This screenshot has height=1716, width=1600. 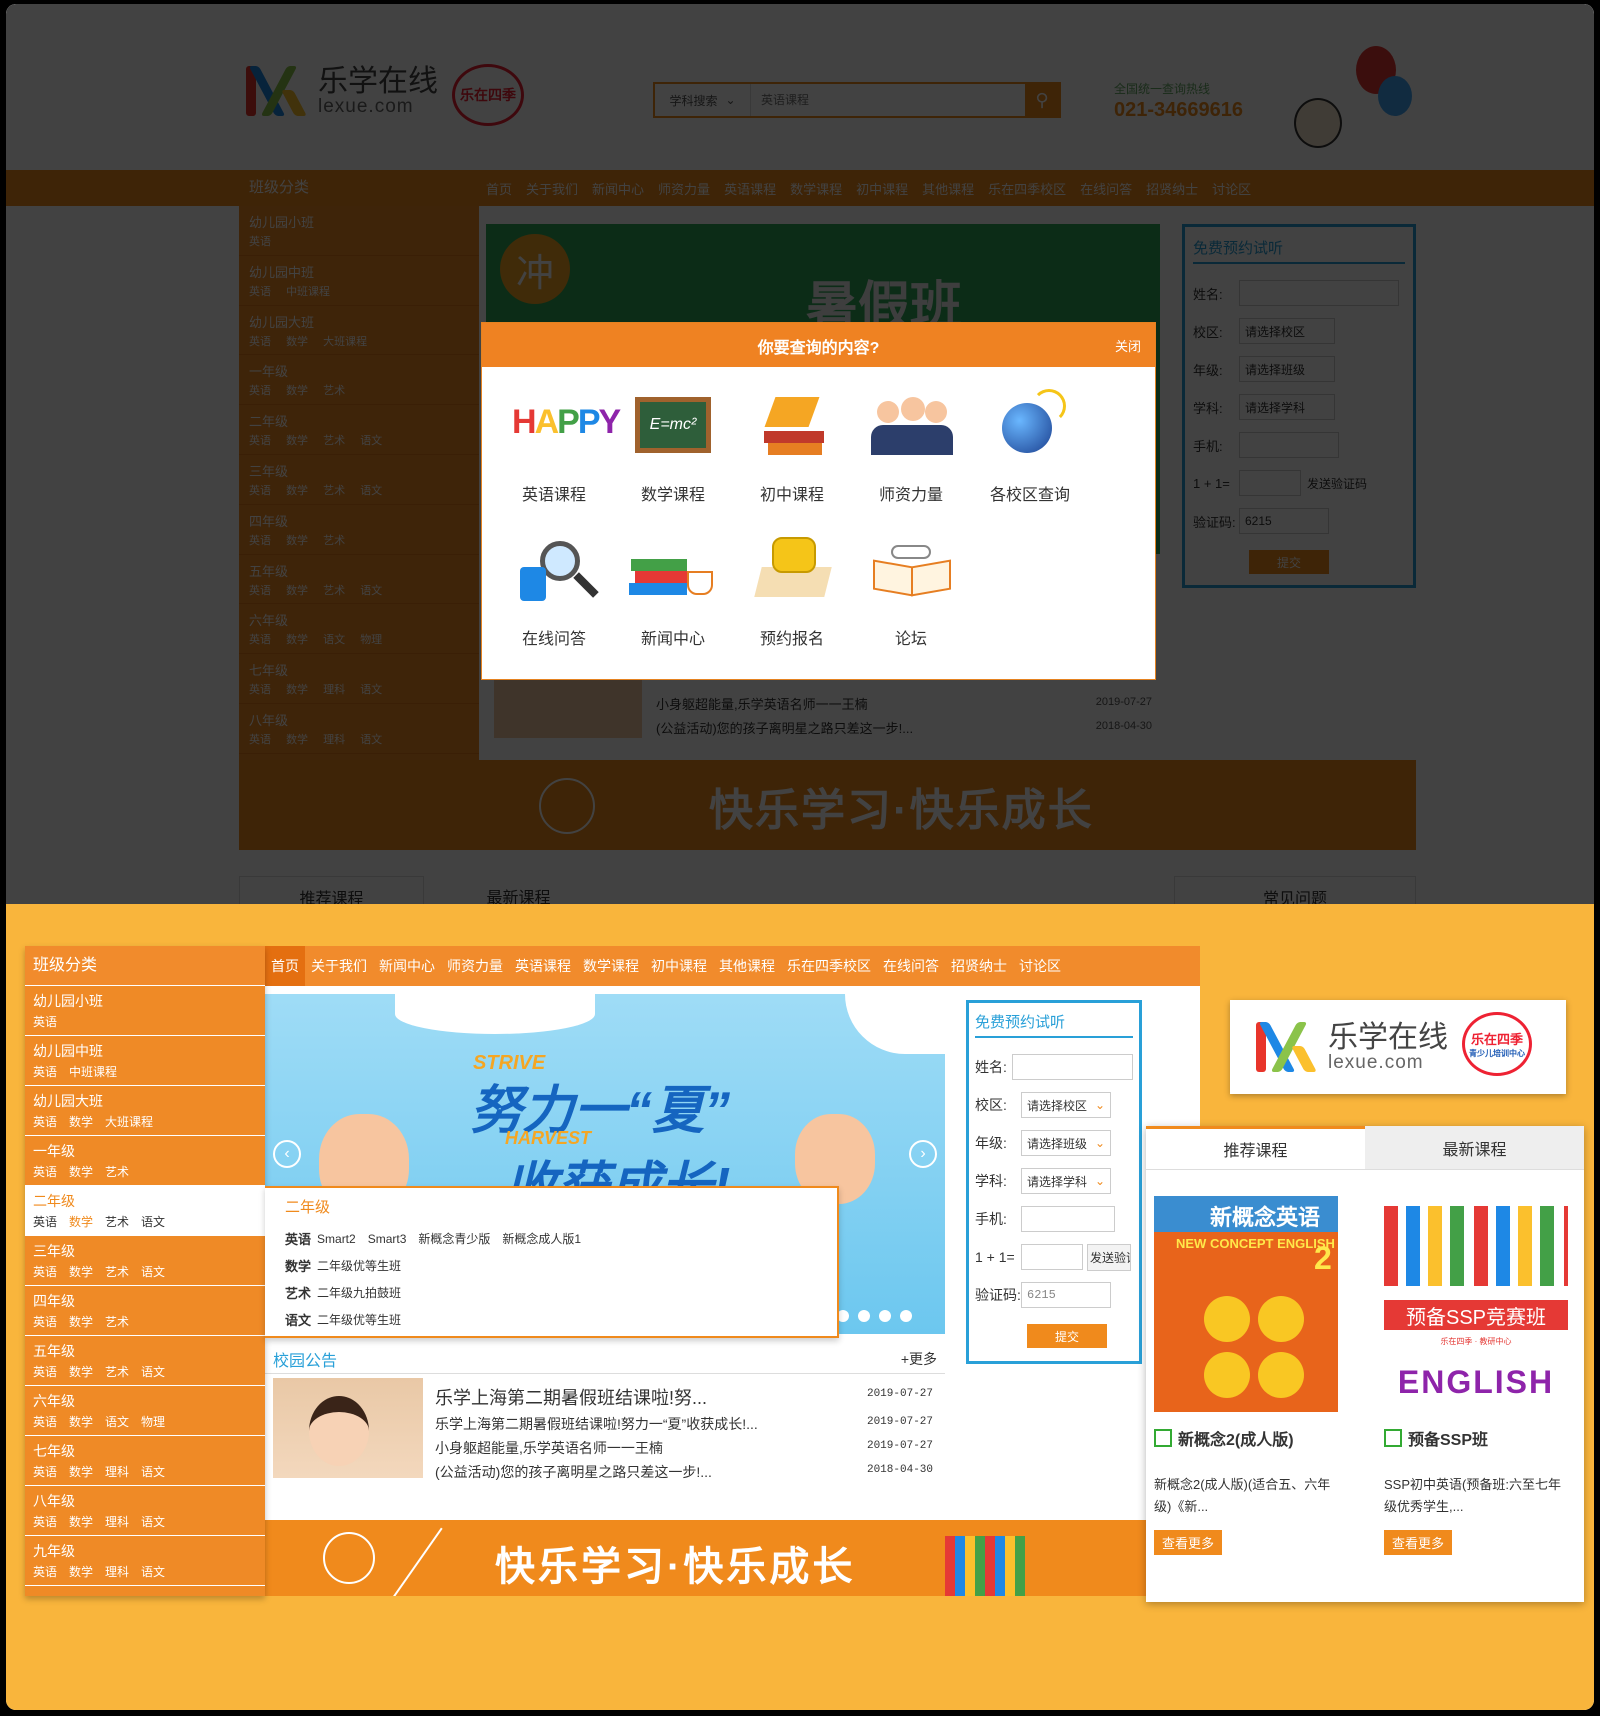 What do you see at coordinates (145, 1361) in the screenshot?
I see `category-item: 五年级 英语 数学 艺术 语文` at bounding box center [145, 1361].